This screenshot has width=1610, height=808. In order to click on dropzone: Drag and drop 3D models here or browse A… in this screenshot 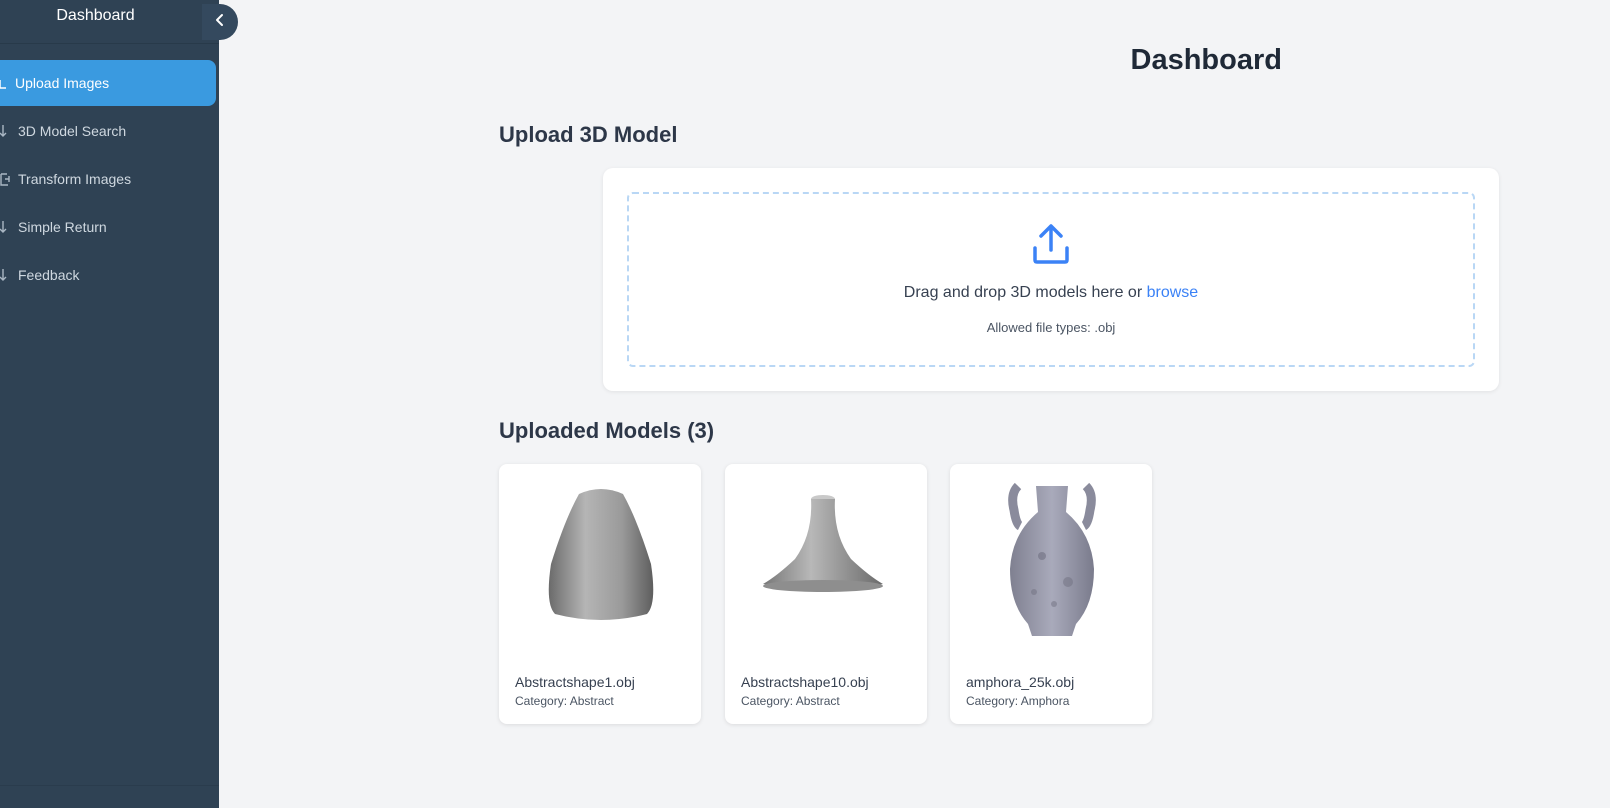, I will do `click(1051, 279)`.